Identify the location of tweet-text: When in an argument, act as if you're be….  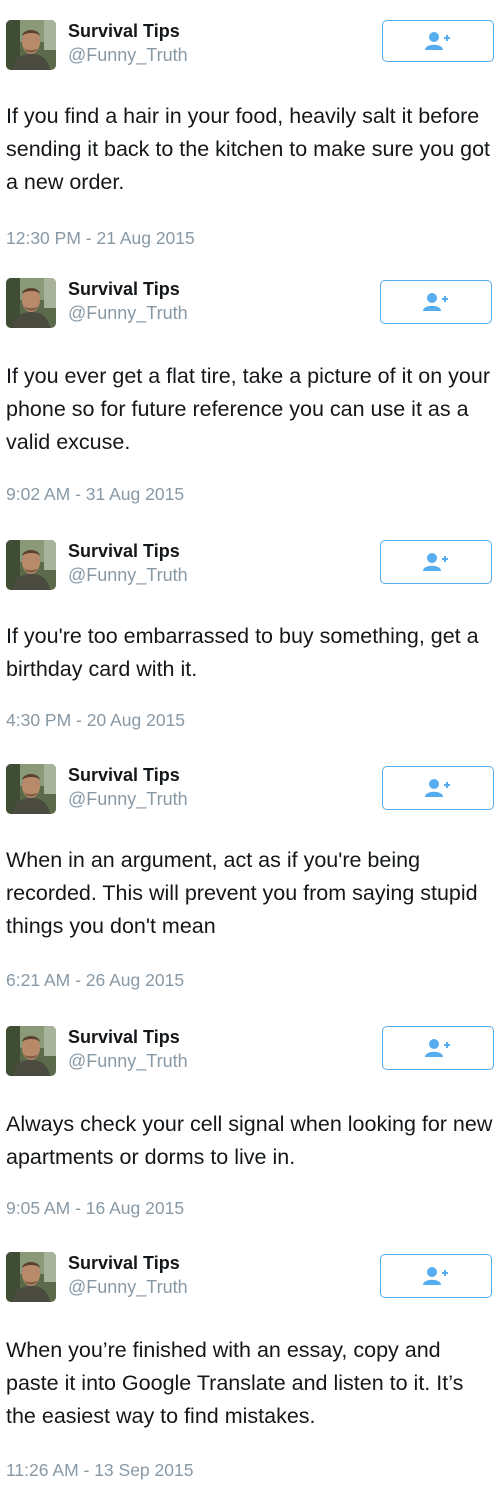
(242, 893).